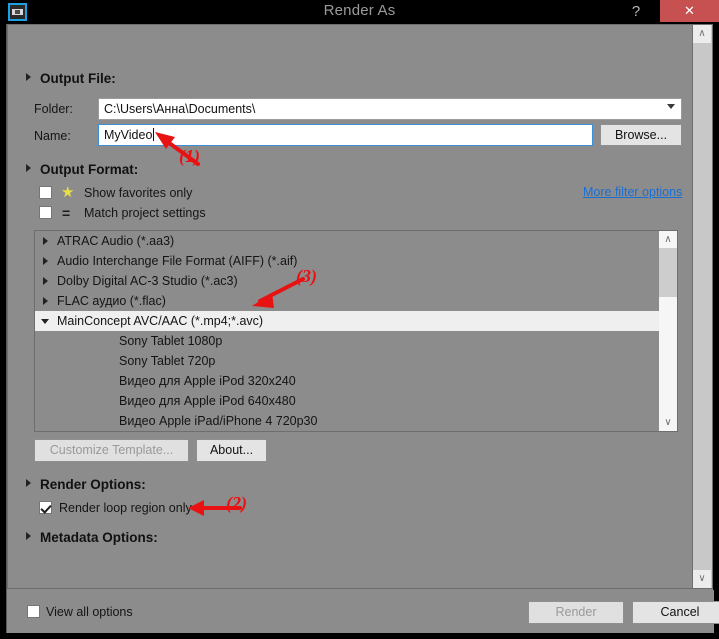  What do you see at coordinates (218, 421) in the screenshot?
I see `format-row-label: Видео Apple iPad/iPhone 4 720p30` at bounding box center [218, 421].